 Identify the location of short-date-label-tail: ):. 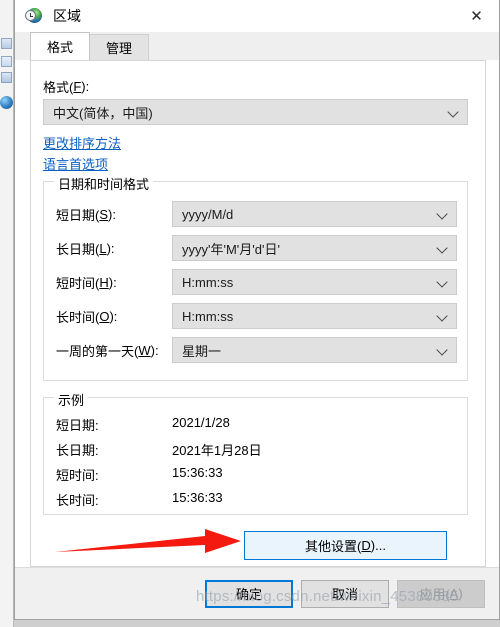
(112, 214).